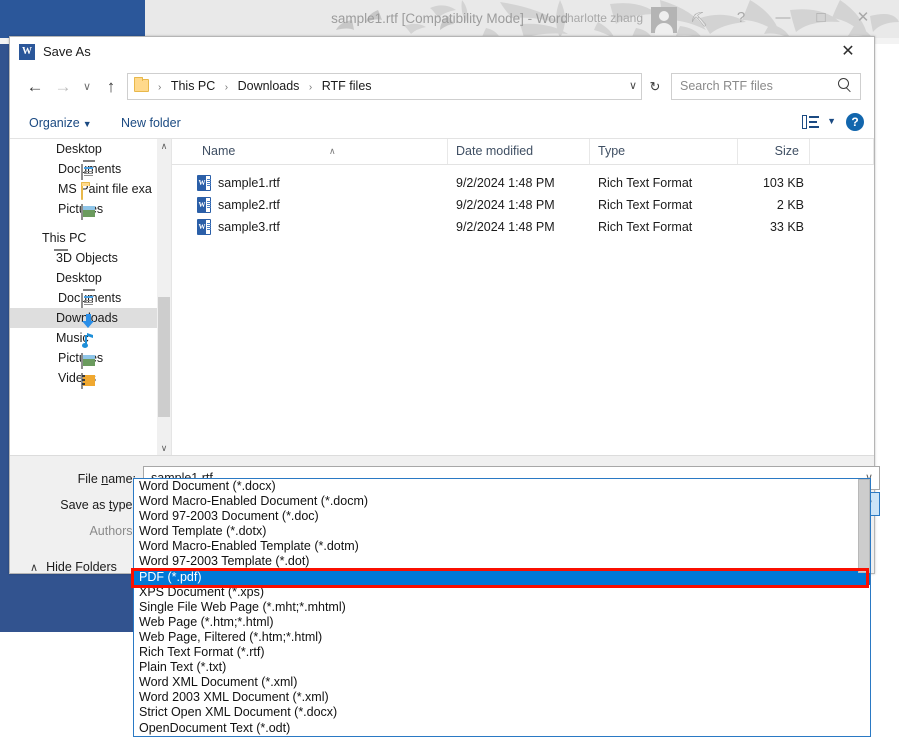  What do you see at coordinates (347, 86) in the screenshot?
I see `breadcrumb-item-rtf-files: RTF files` at bounding box center [347, 86].